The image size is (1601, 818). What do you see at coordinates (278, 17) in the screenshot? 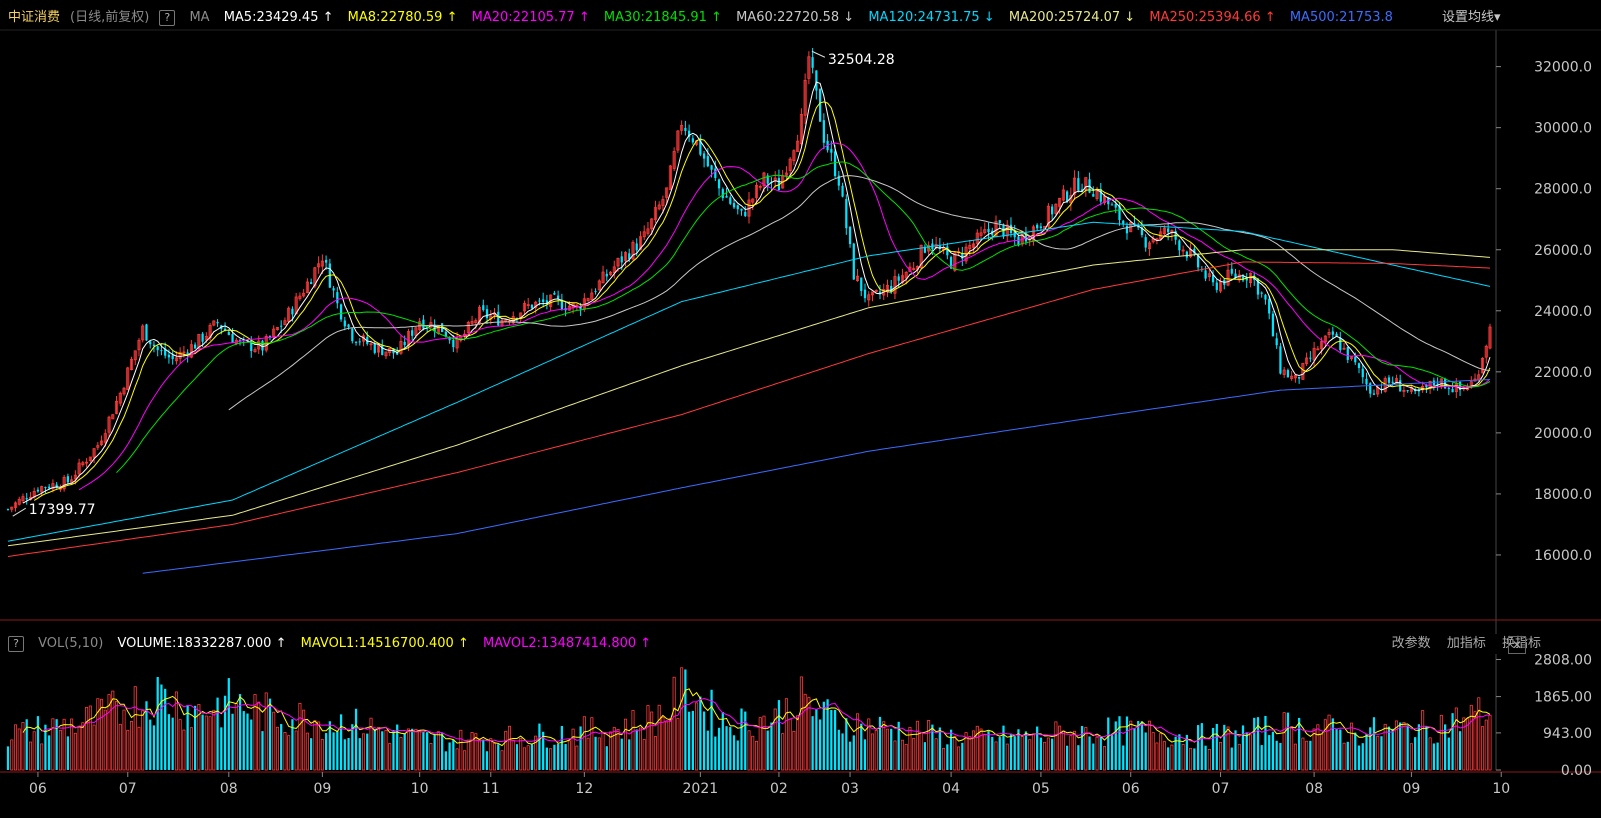
I see `ma-indicator: MA5:23429.45 ↑` at bounding box center [278, 17].